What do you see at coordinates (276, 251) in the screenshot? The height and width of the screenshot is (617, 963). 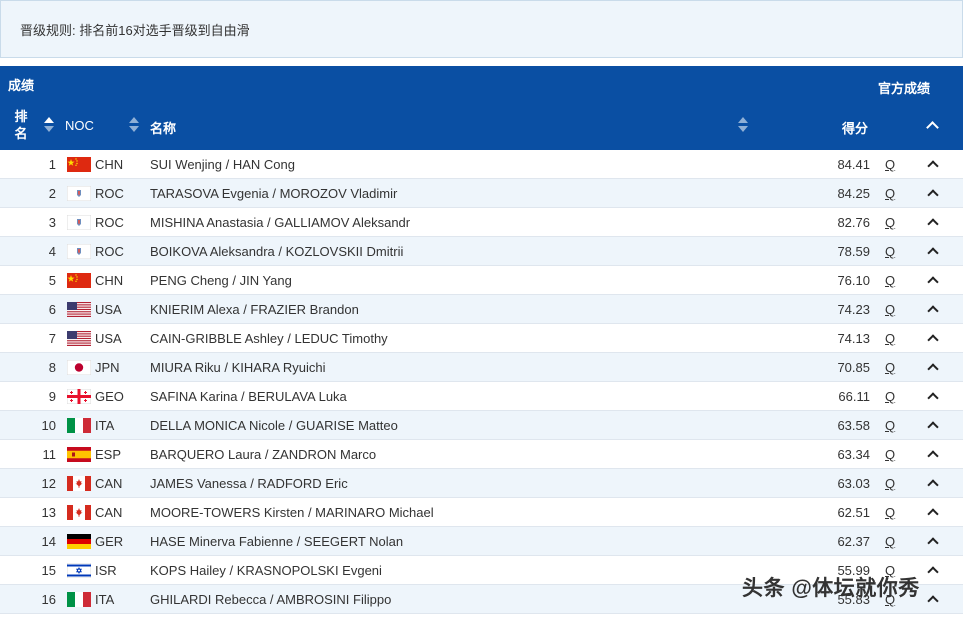 I see `athlete-names-cell: BOIKOVA Aleksandra / KOZLOVSKII Dmitrii` at bounding box center [276, 251].